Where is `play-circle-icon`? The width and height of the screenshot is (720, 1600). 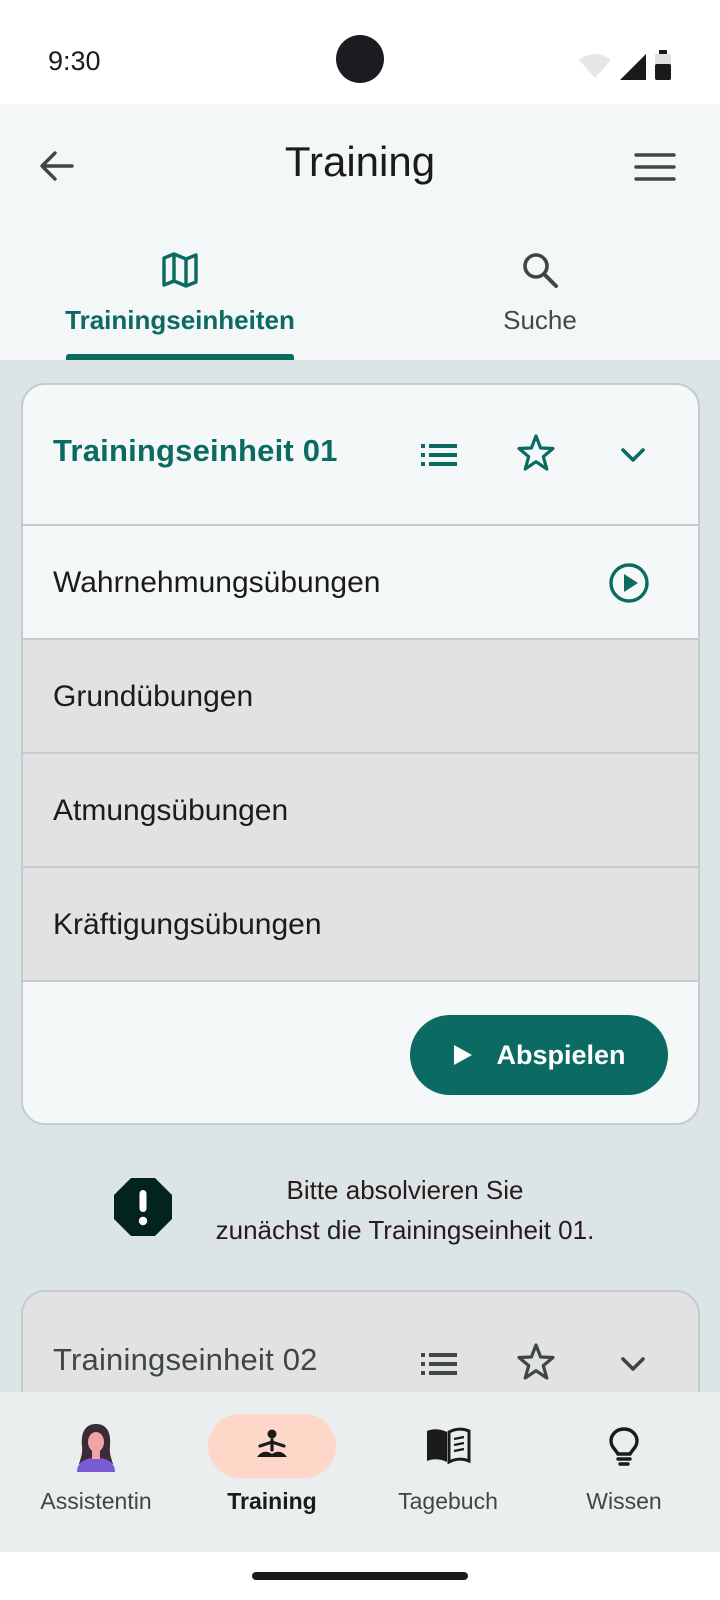
play-circle-icon is located at coordinates (629, 583).